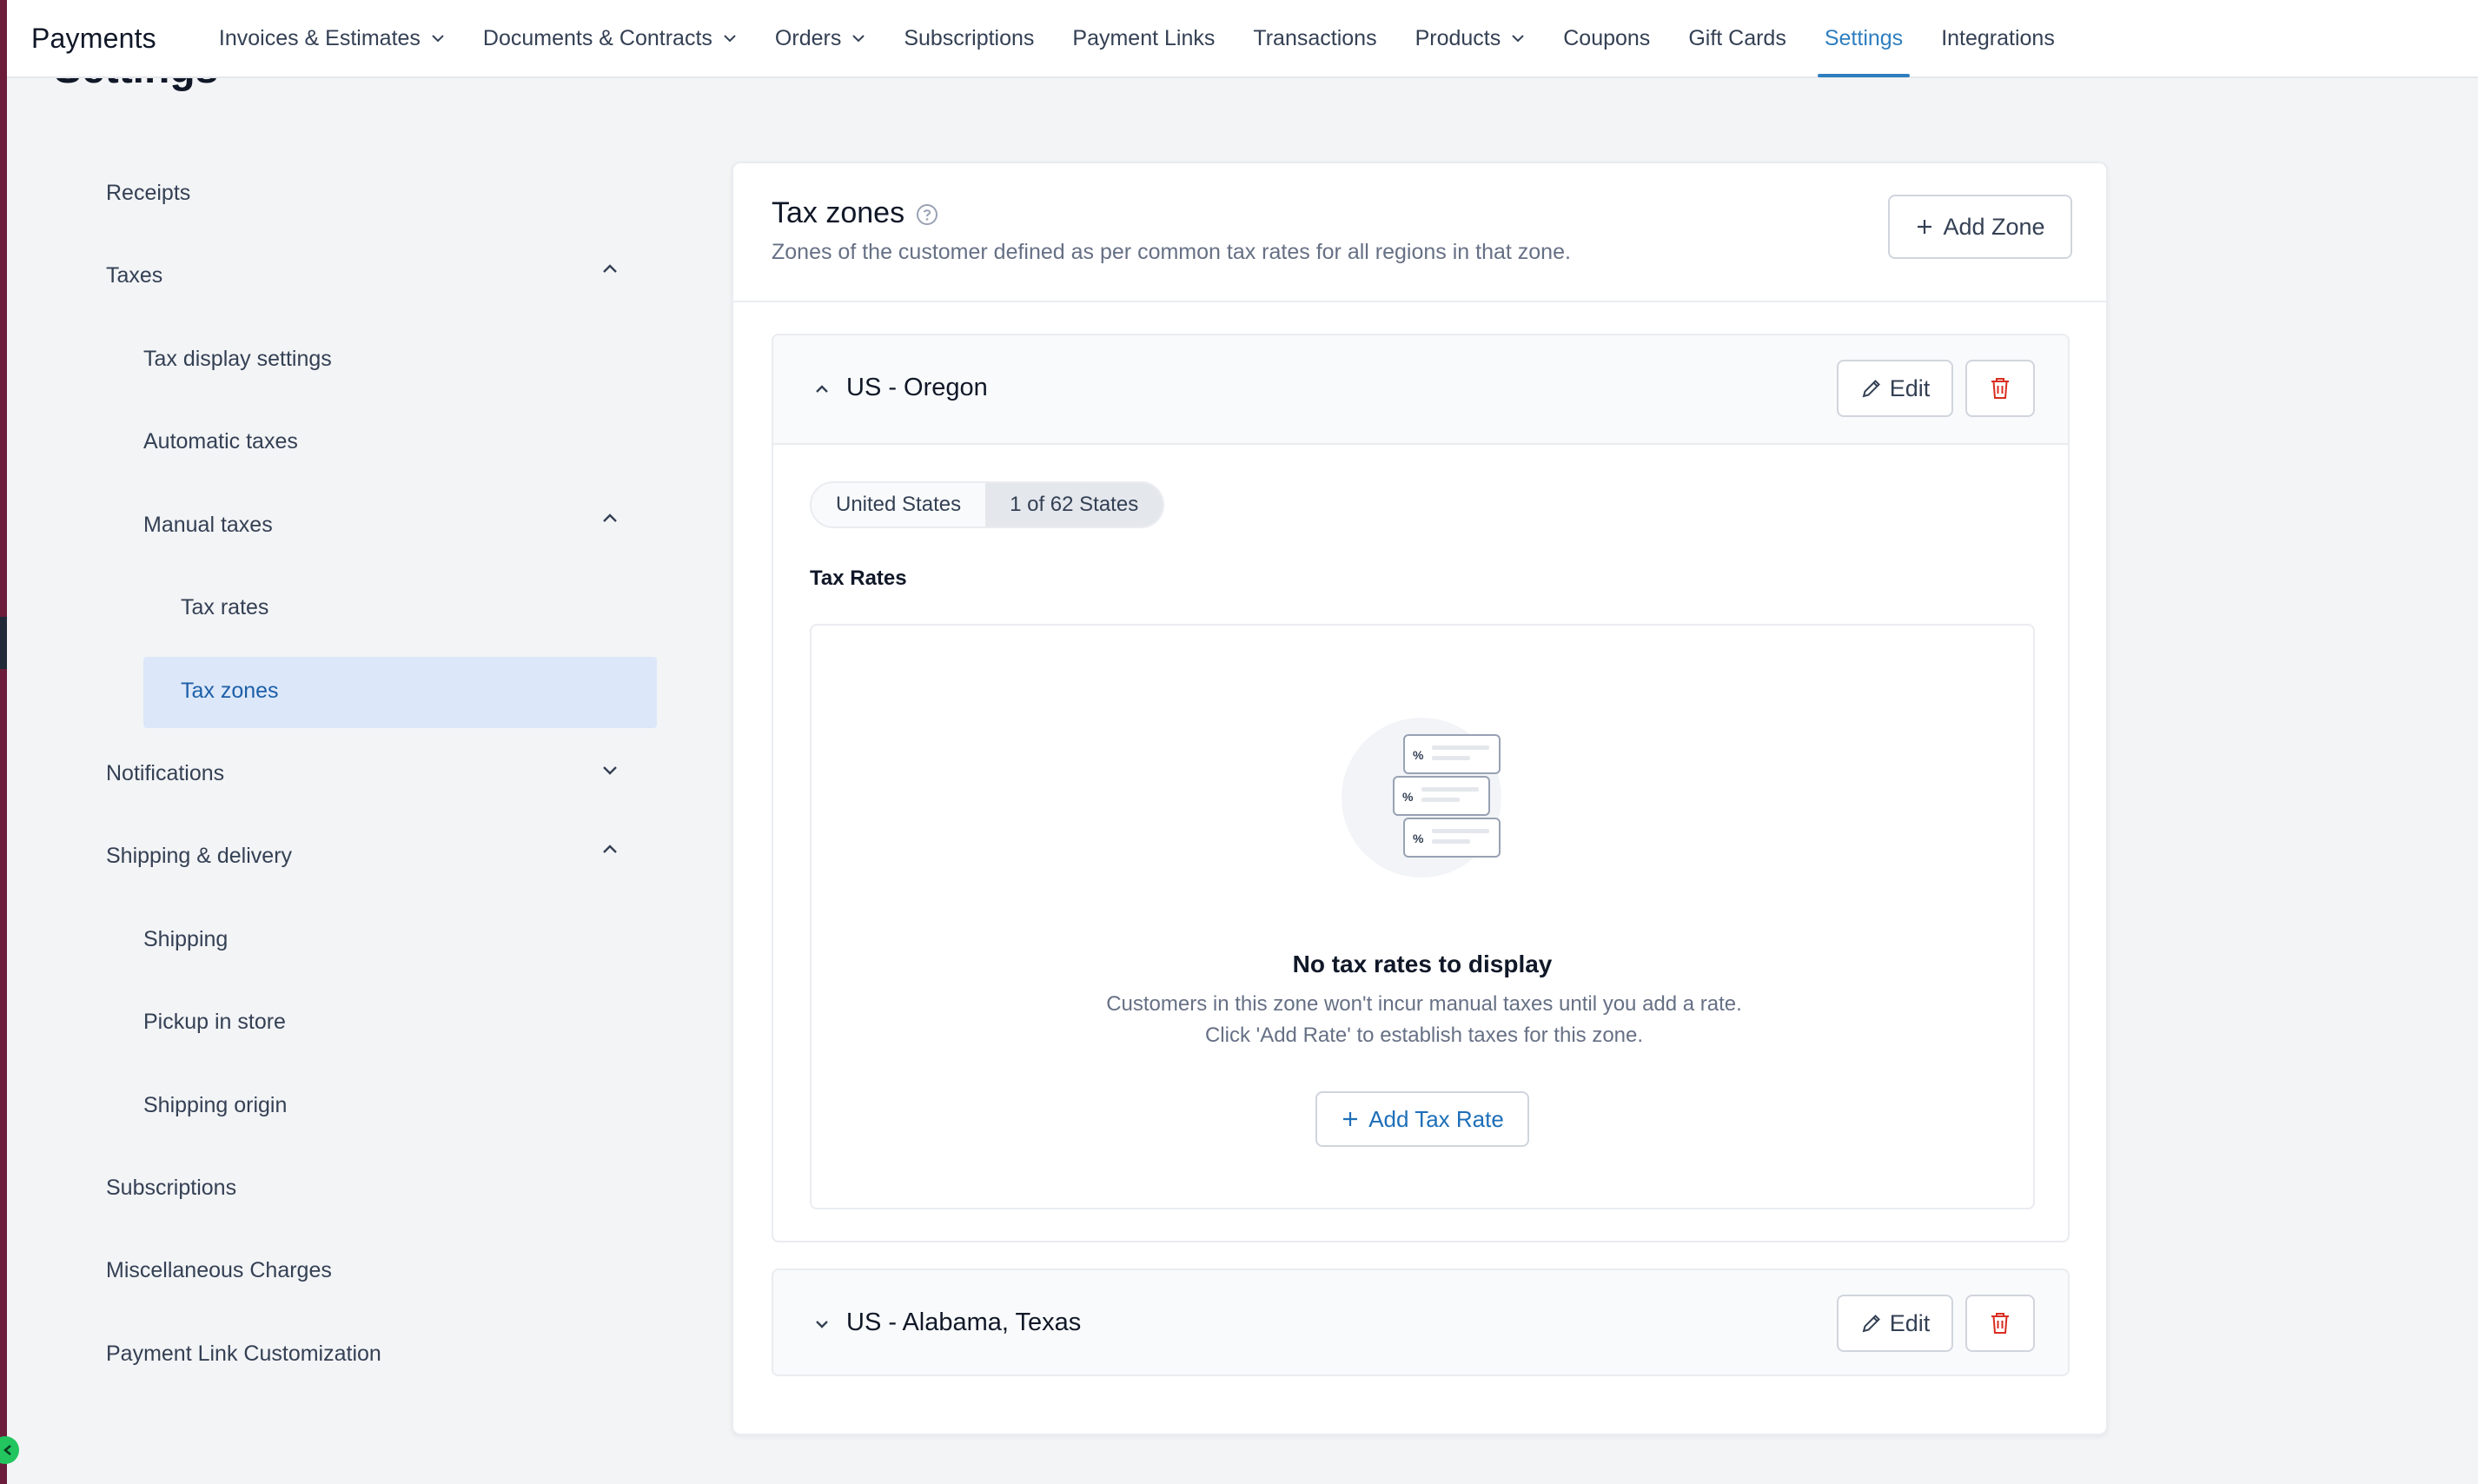  I want to click on nav-label: Payment Links, so click(1144, 37).